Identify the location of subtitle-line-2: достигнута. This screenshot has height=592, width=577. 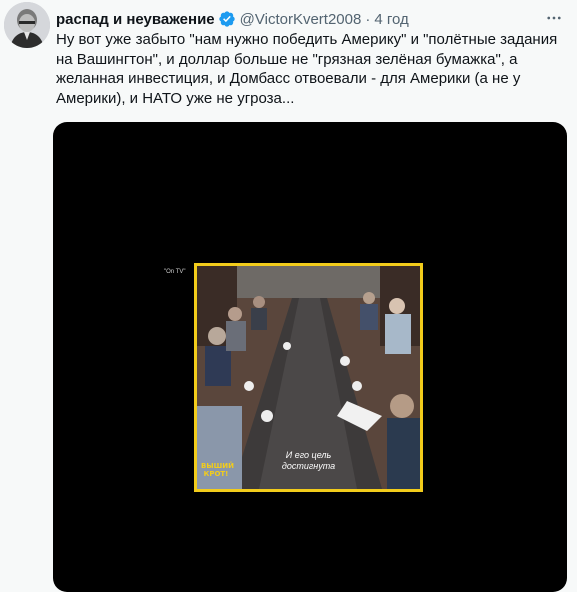
(308, 466).